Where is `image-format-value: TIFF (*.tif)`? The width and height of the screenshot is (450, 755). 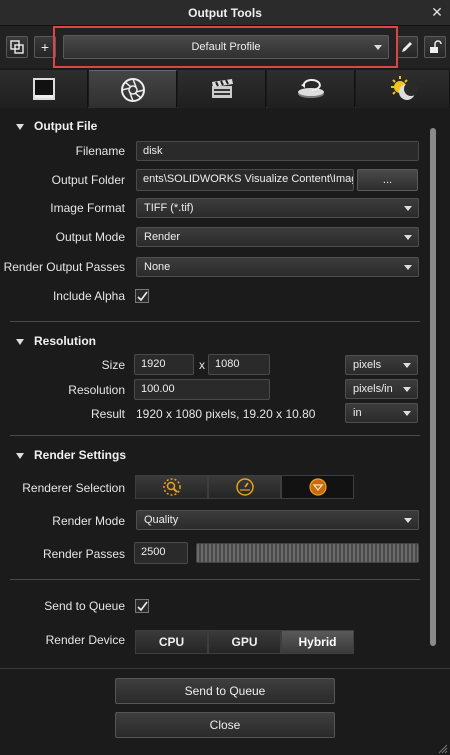 image-format-value: TIFF (*.tif) is located at coordinates (169, 208).